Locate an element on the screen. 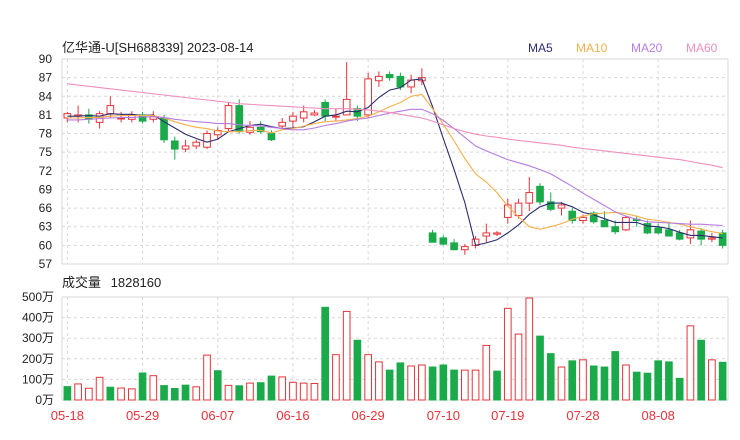  date-tick-label: 05-29 is located at coordinates (142, 415).